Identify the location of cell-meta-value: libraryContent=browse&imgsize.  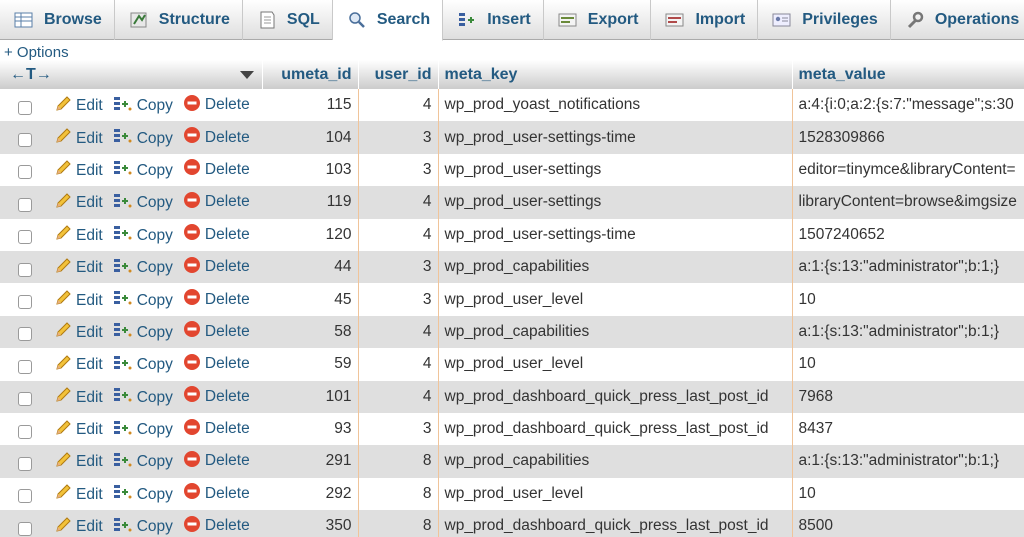
(908, 202).